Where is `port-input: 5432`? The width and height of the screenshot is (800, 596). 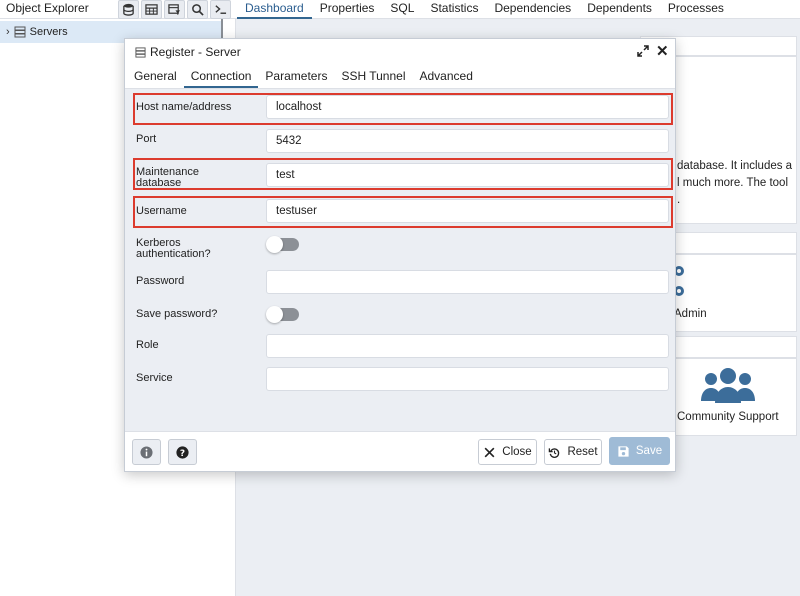 port-input: 5432 is located at coordinates (467, 141).